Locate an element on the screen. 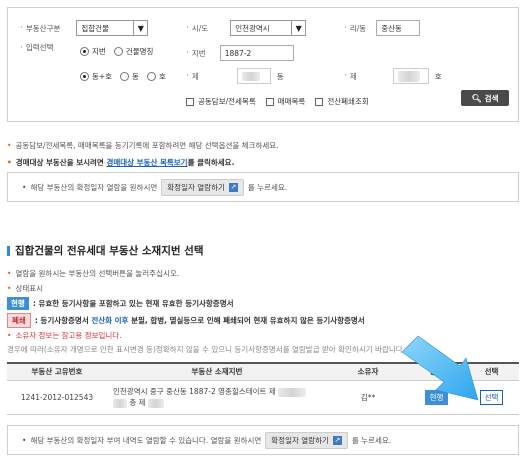 This screenshot has width=531, height=470. current-badge: 현행 is located at coordinates (18, 303).